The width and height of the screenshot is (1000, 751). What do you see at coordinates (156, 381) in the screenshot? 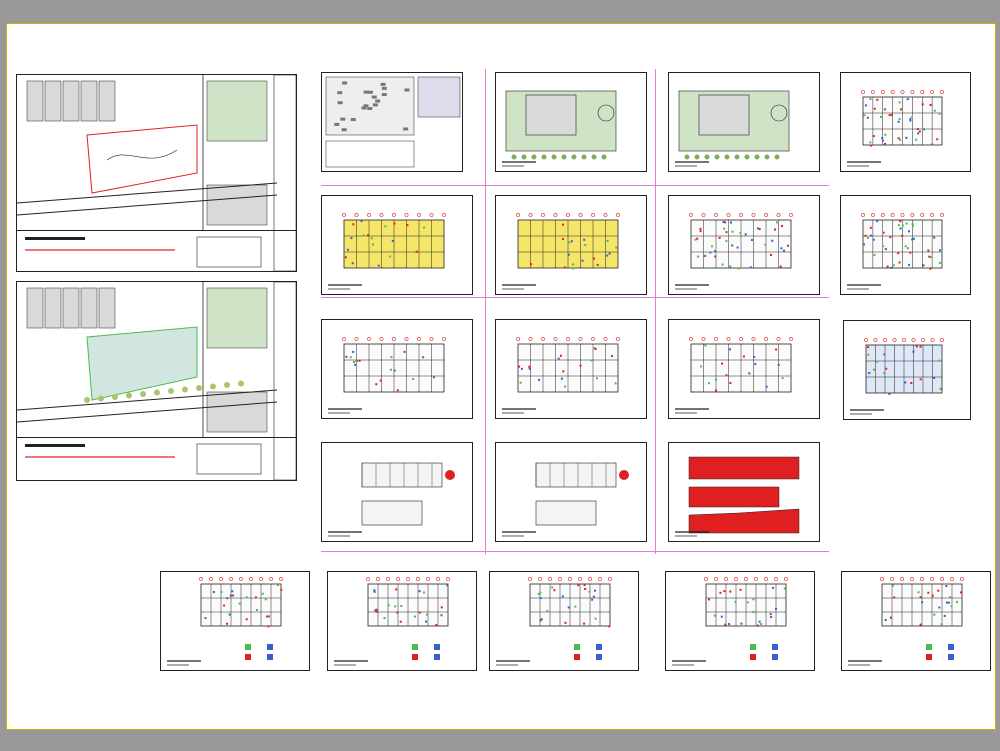
I see `site-proposal-plan` at bounding box center [156, 381].